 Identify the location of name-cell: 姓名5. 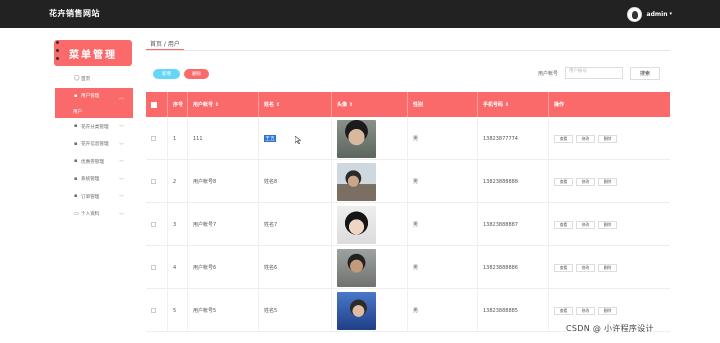
(295, 310).